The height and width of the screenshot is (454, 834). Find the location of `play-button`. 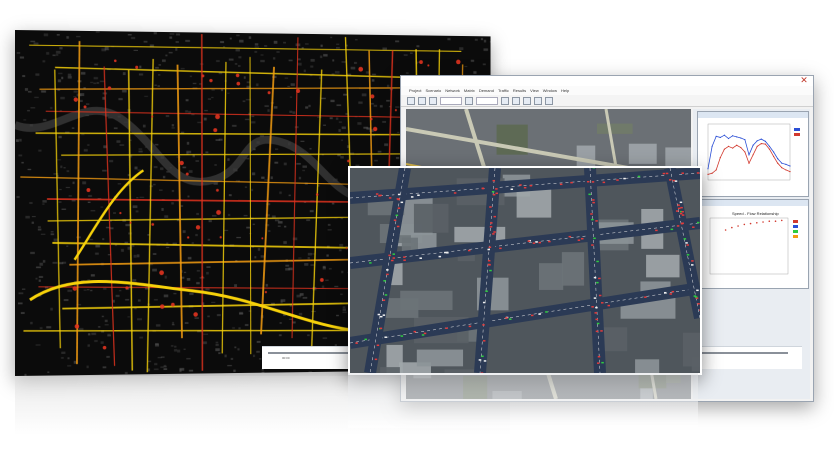

play-button is located at coordinates (469, 100).